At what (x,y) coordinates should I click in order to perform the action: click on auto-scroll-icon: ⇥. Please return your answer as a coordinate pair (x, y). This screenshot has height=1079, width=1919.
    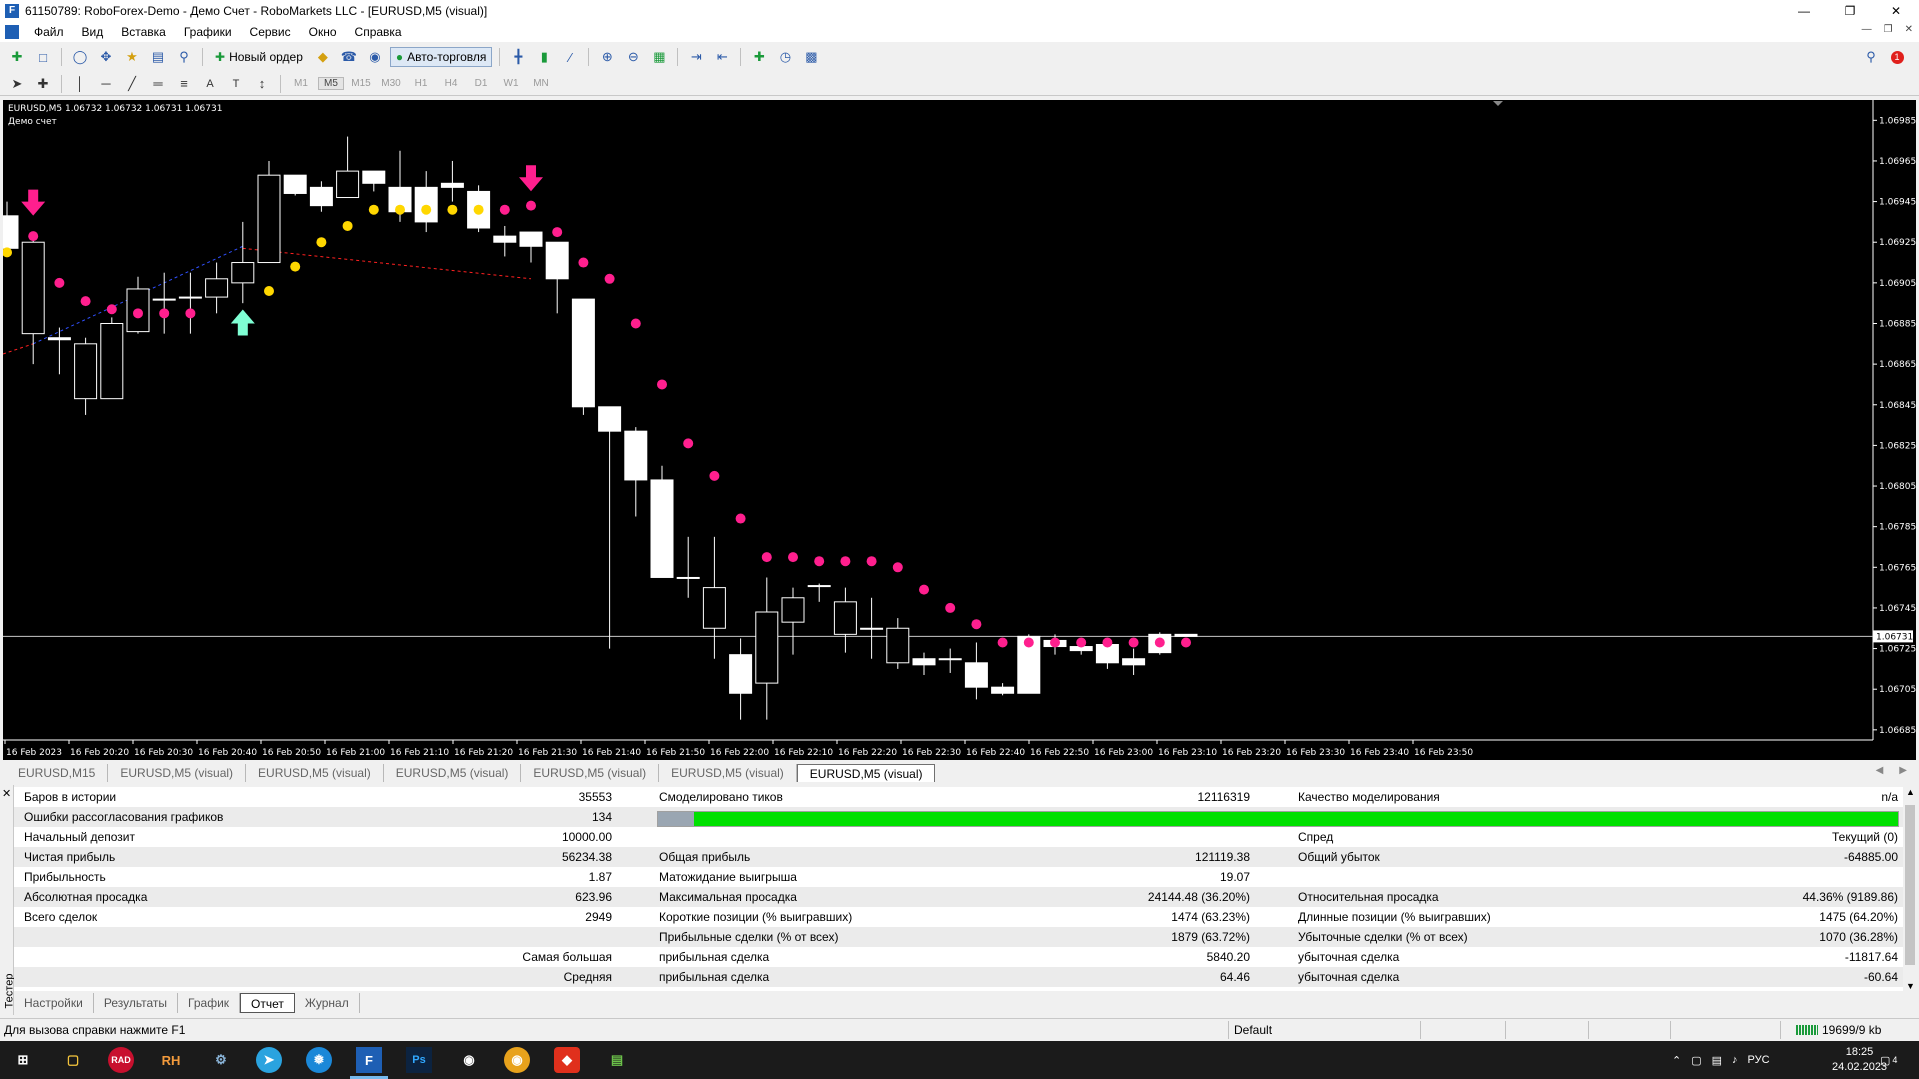
    Looking at the image, I should click on (696, 57).